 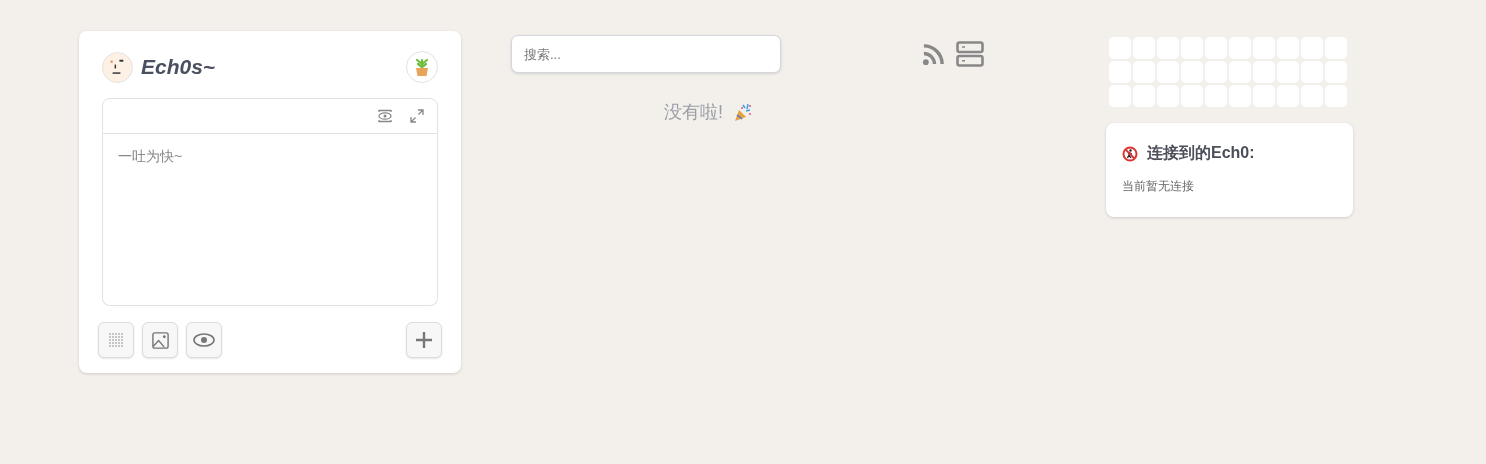 What do you see at coordinates (693, 112) in the screenshot?
I see `end-message: 没有啦!` at bounding box center [693, 112].